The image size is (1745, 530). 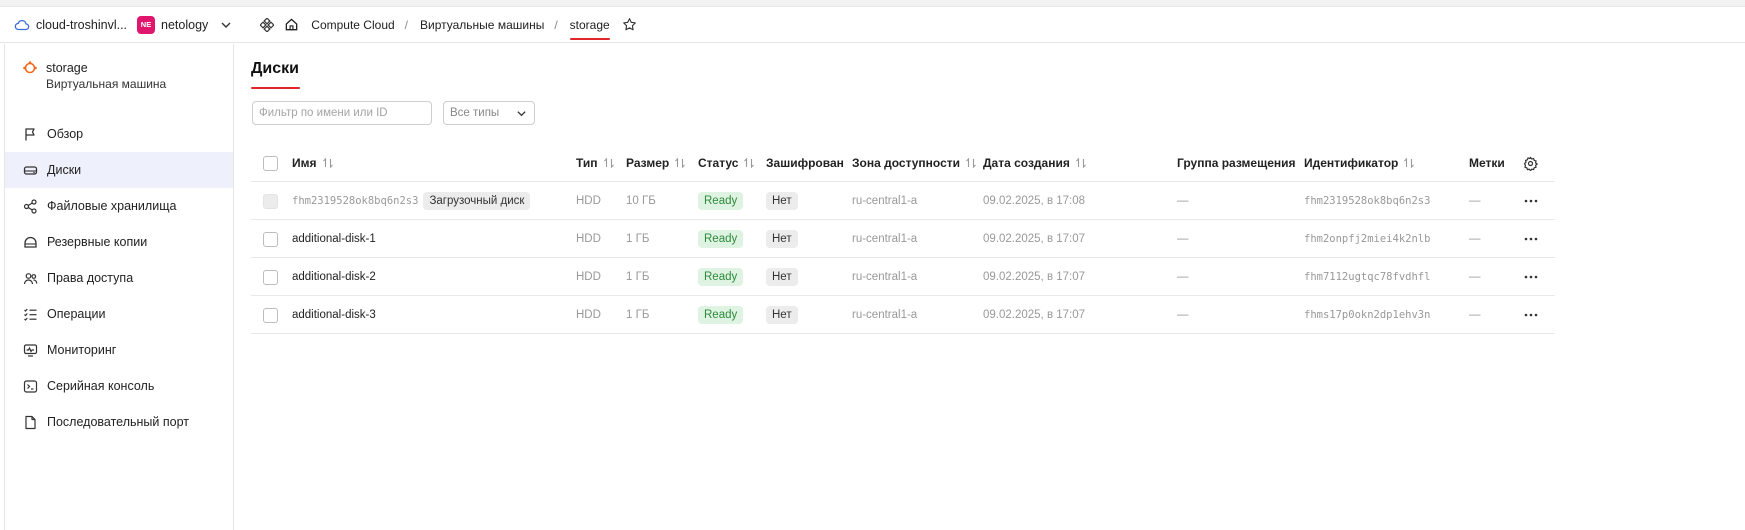 What do you see at coordinates (334, 315) in the screenshot?
I see `disk-name: additional-disk-3` at bounding box center [334, 315].